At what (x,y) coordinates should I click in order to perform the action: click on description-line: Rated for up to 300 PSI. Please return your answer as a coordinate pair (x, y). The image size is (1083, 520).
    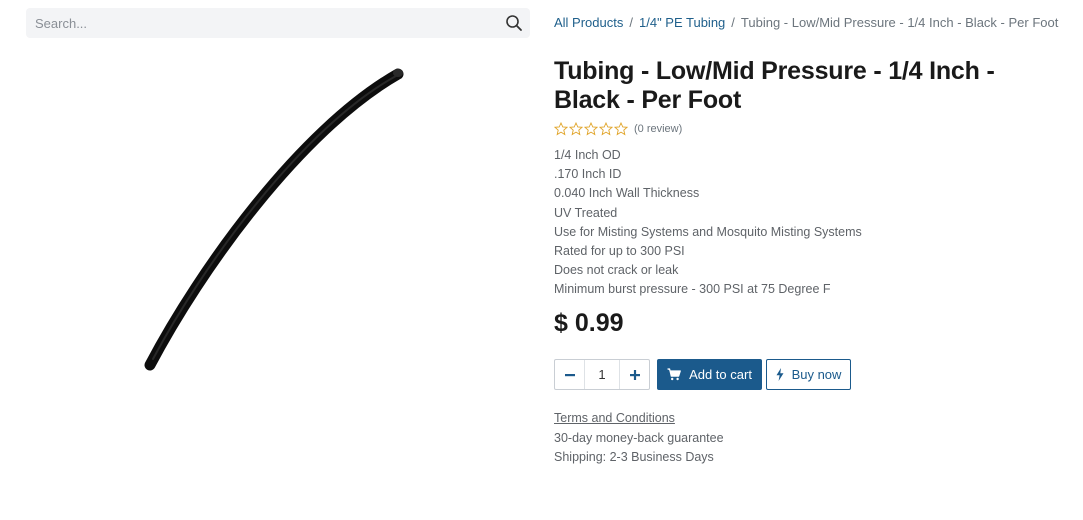
    Looking at the image, I should click on (619, 251).